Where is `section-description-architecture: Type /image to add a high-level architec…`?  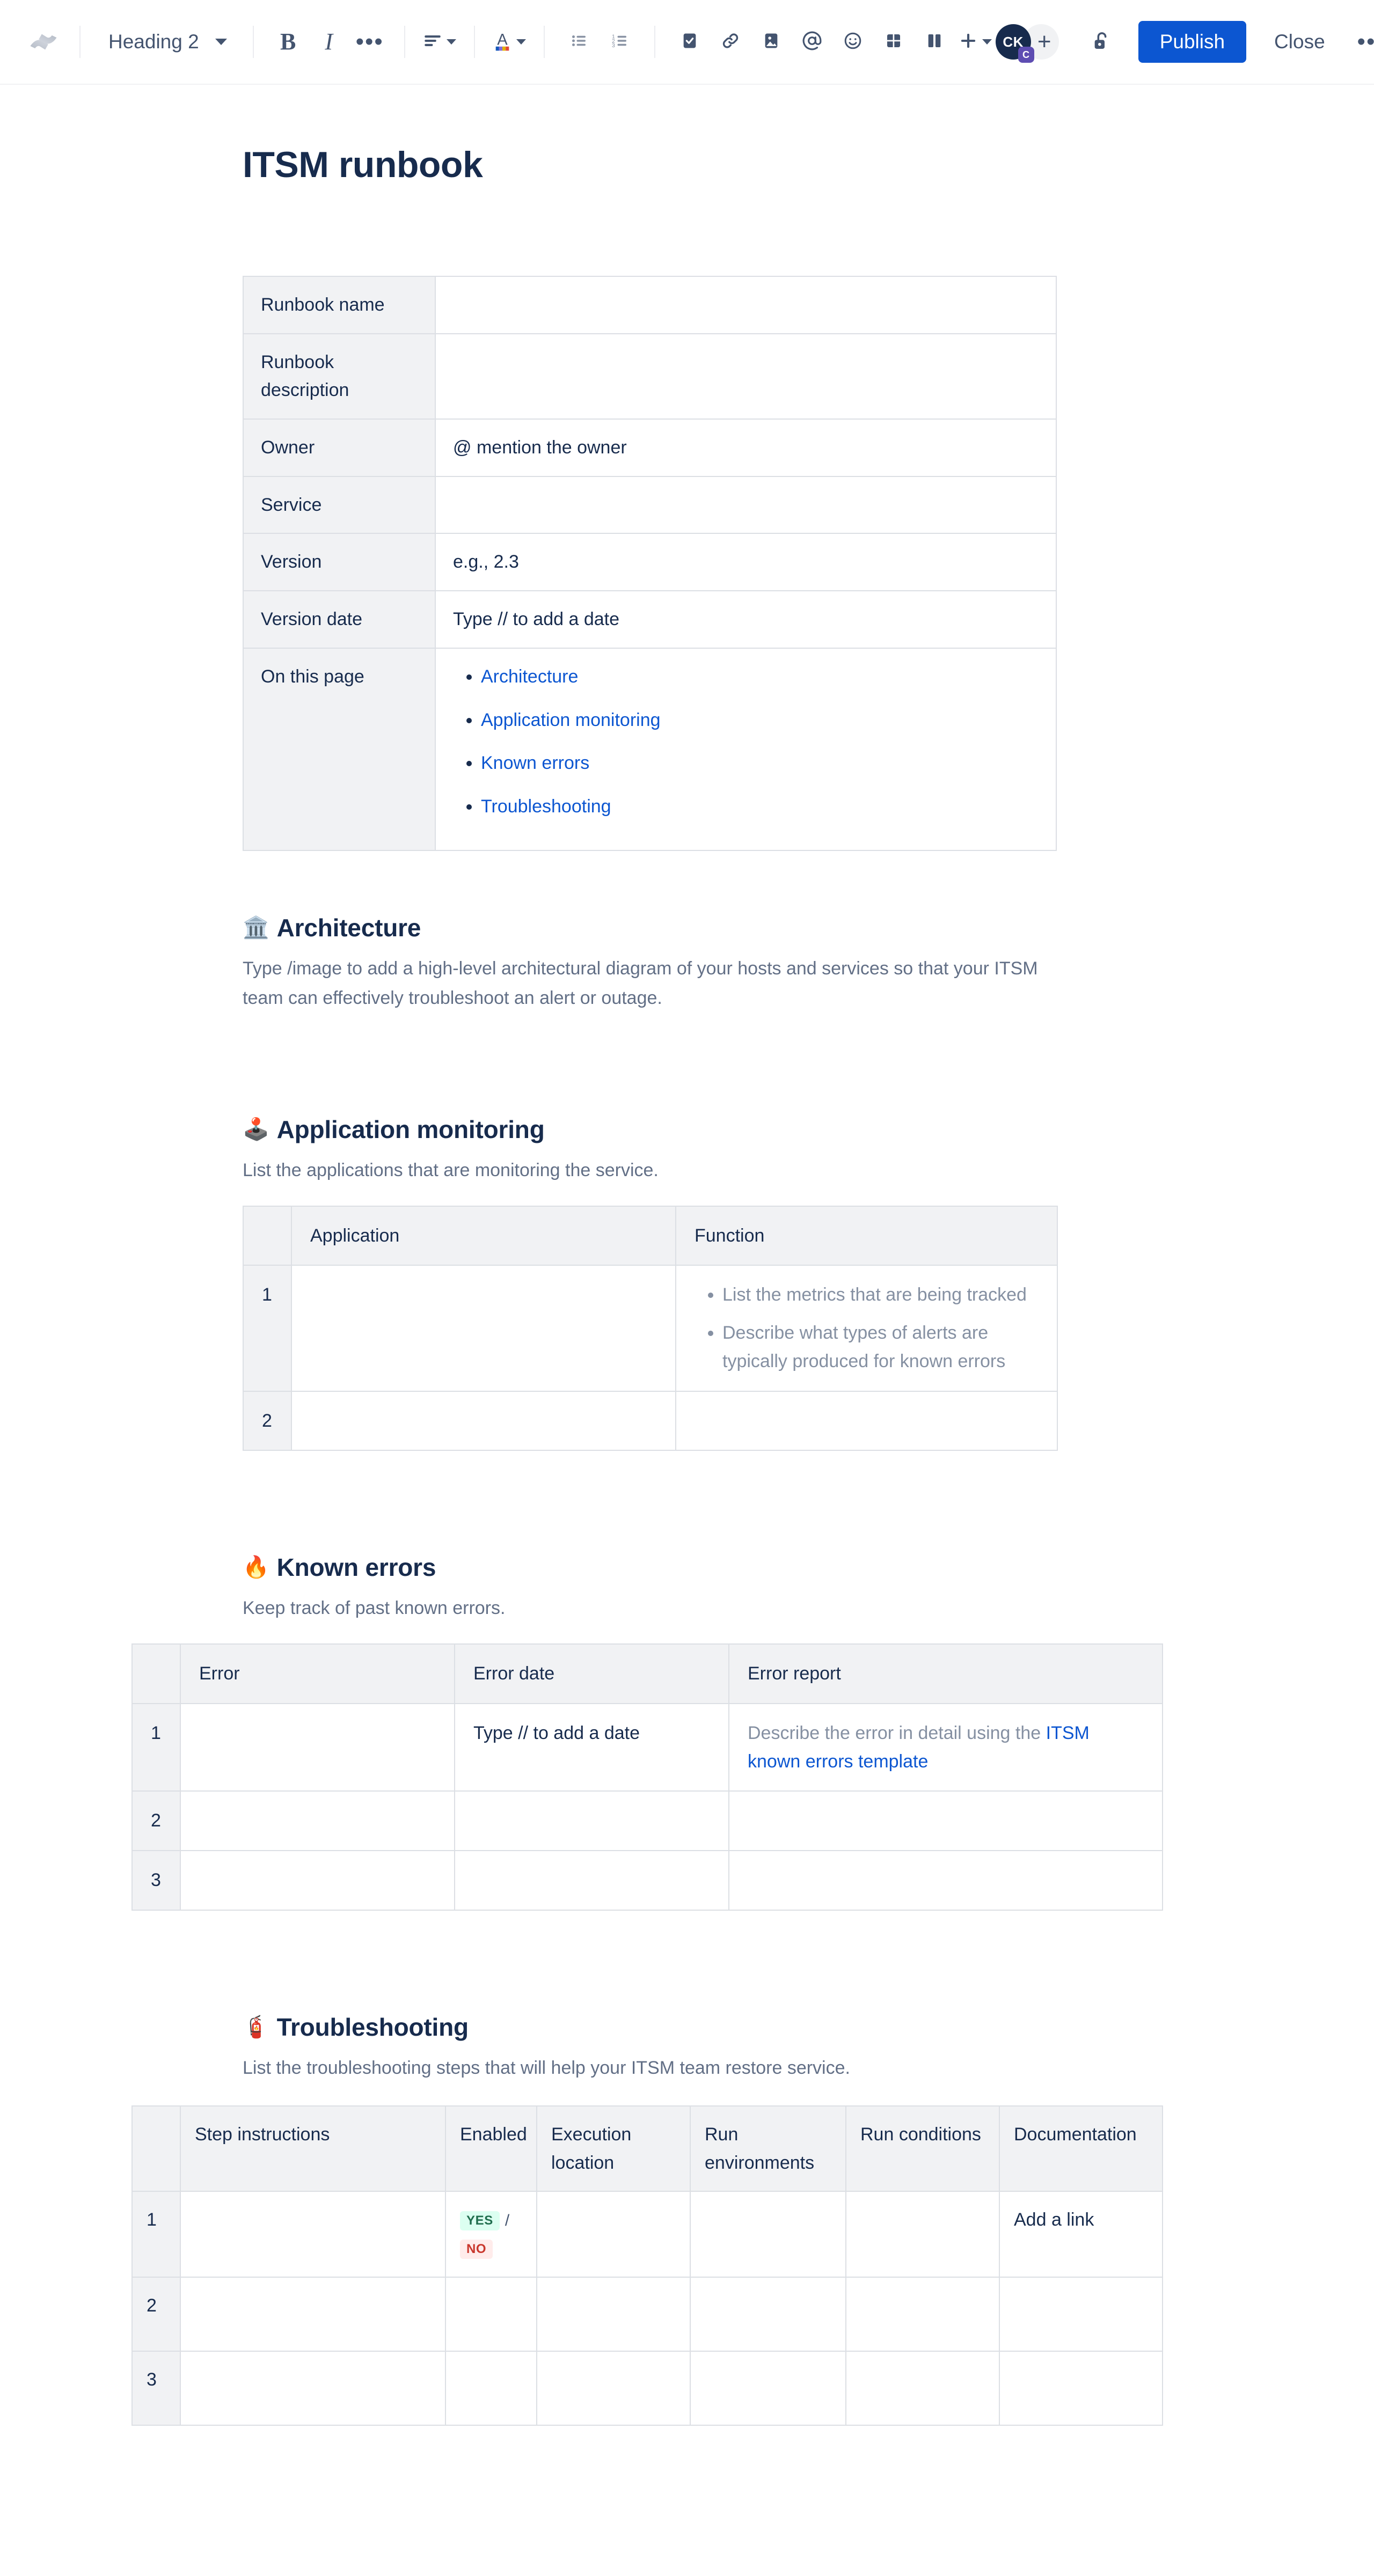
section-description-architecture: Type /image to add a high-level architec… is located at coordinates (661, 983).